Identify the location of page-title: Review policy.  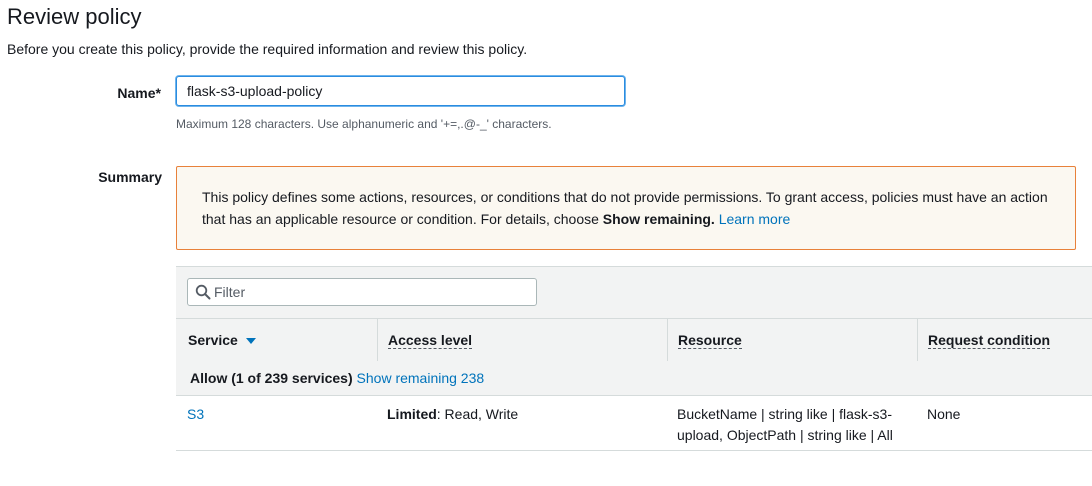
(74, 16).